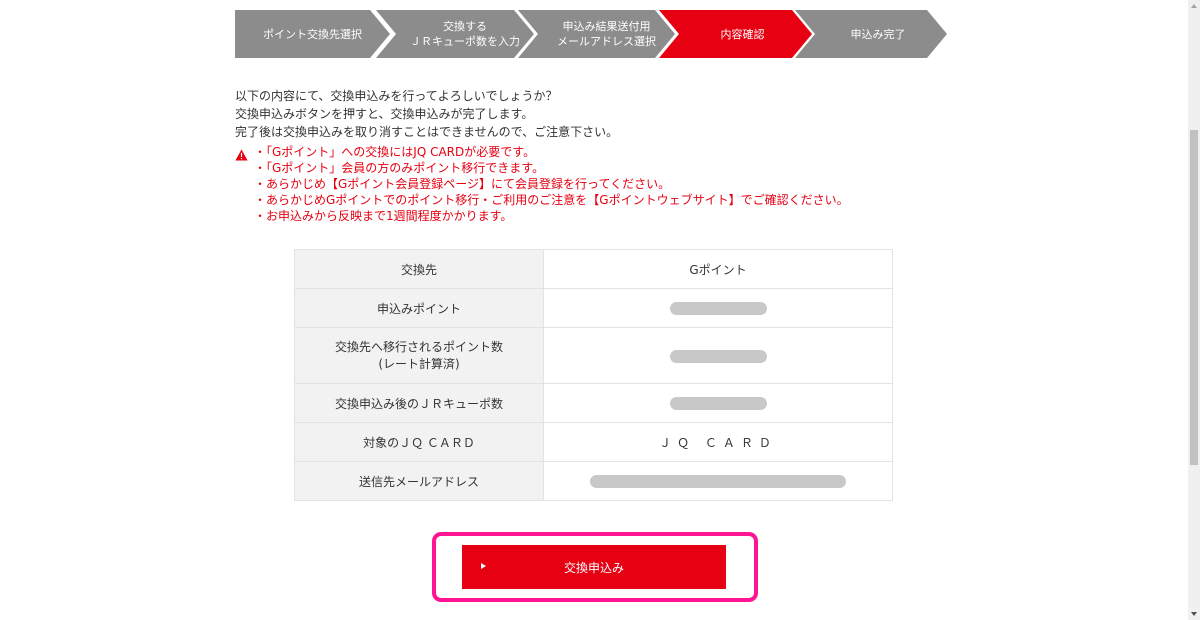  Describe the element at coordinates (419, 442) in the screenshot. I see `card-label: 対象のＪＱ ＣＡＲＤ` at that location.